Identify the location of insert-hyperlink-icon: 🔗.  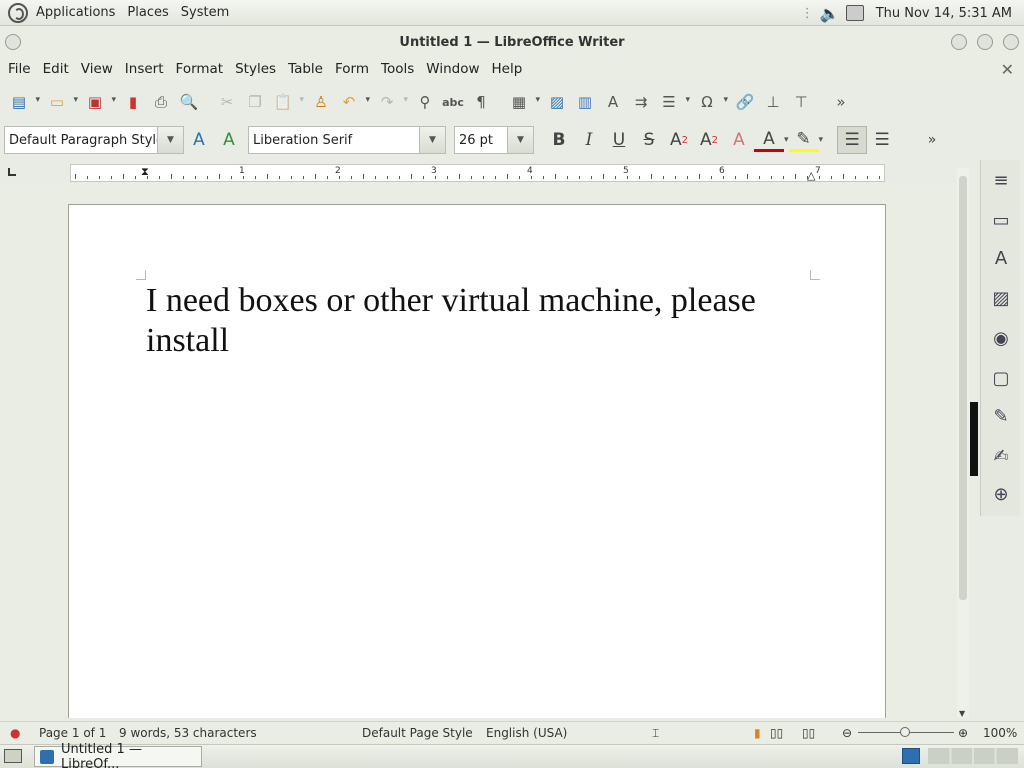
(745, 102).